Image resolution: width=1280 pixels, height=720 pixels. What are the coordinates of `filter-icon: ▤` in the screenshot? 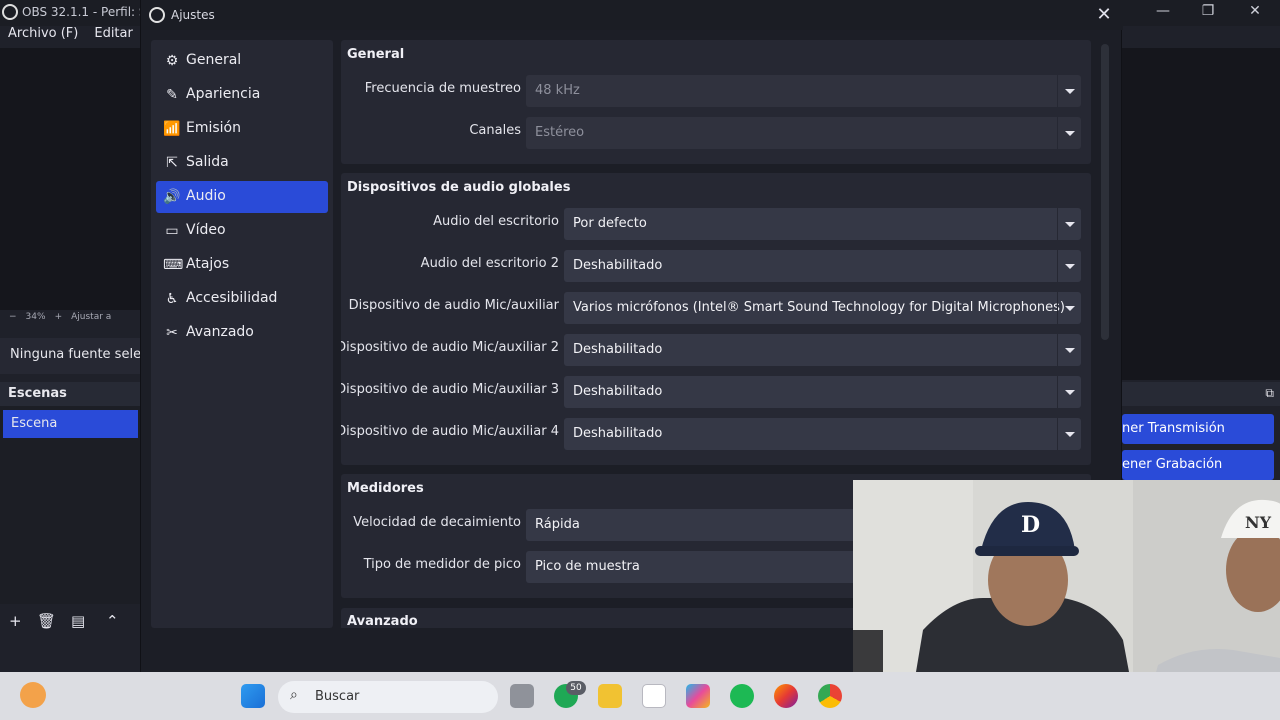 It's located at (78, 621).